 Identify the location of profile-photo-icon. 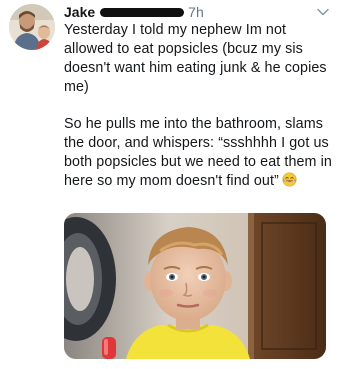
(32, 27).